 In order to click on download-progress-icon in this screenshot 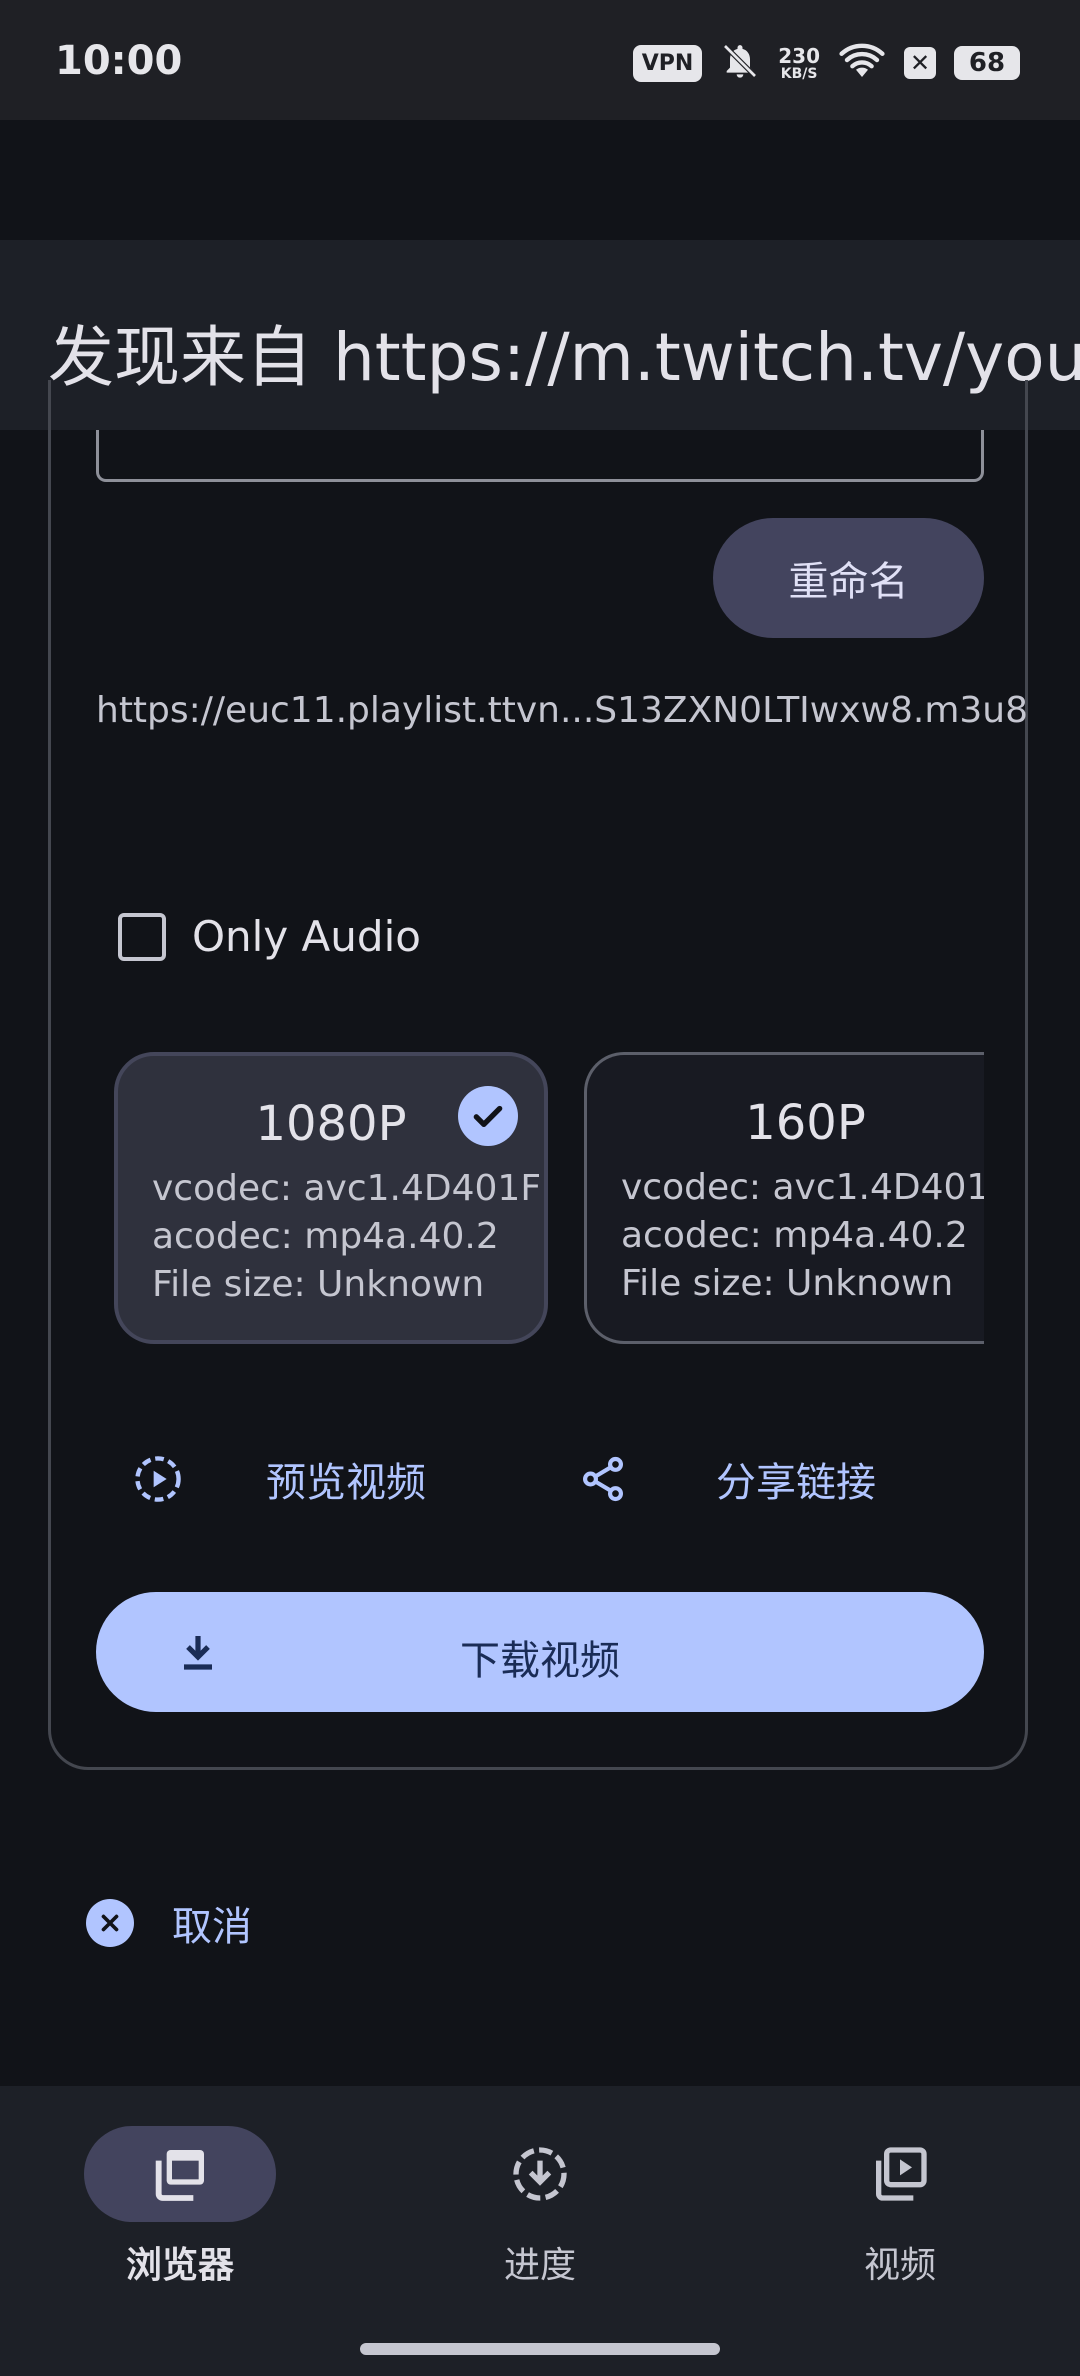, I will do `click(540, 2174)`.